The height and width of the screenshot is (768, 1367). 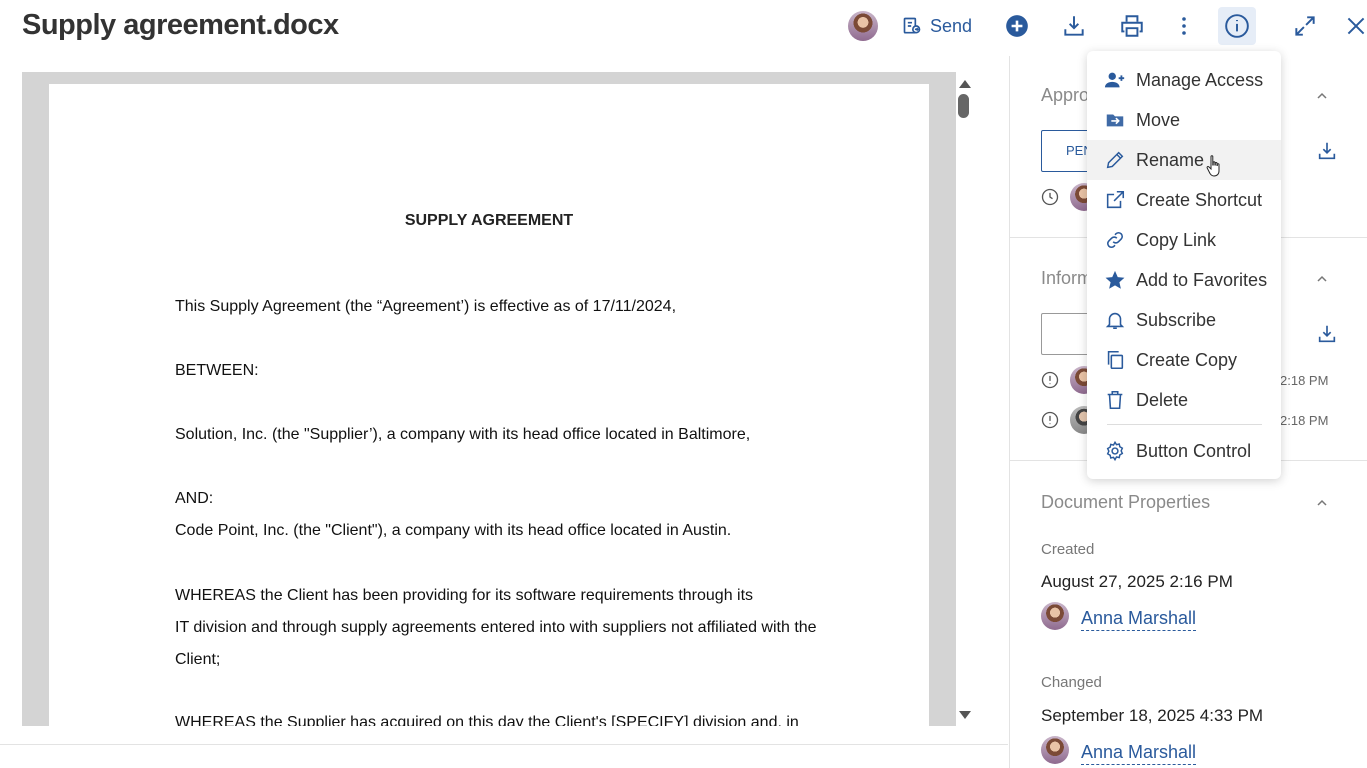 I want to click on link-icon, so click(x=1115, y=240).